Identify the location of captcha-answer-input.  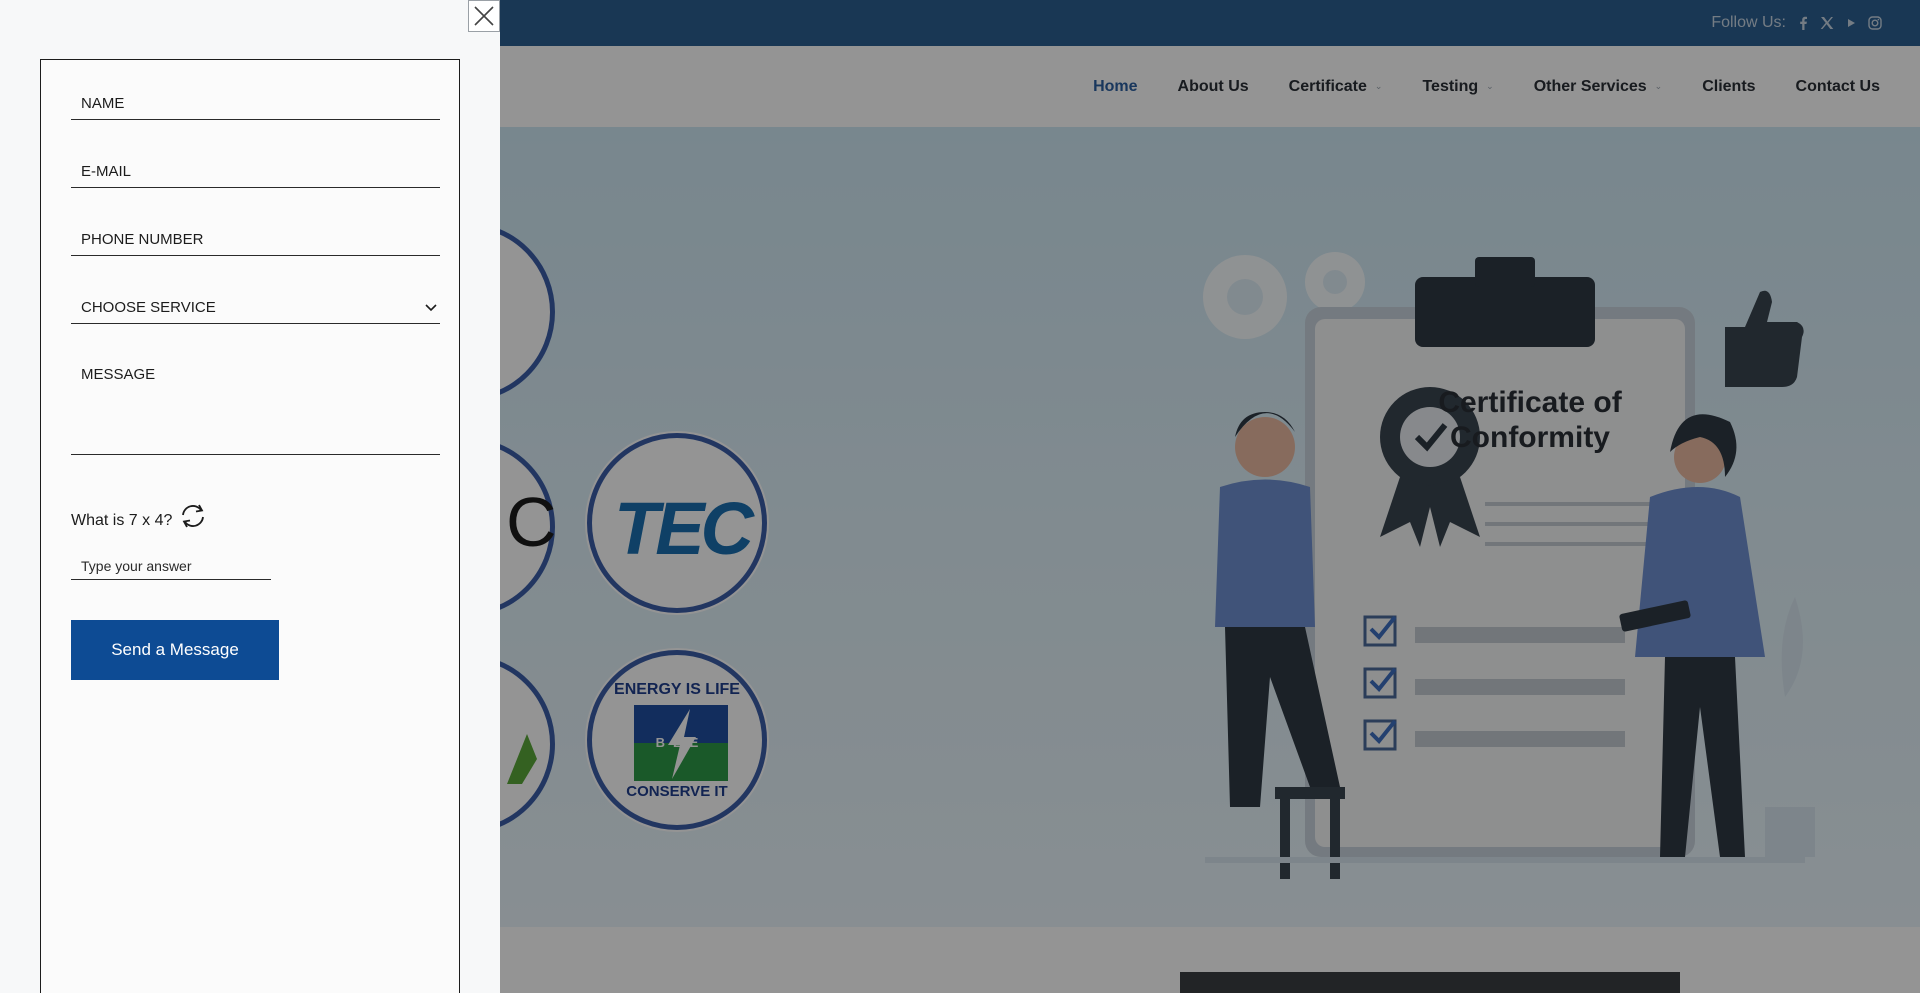
(171, 566).